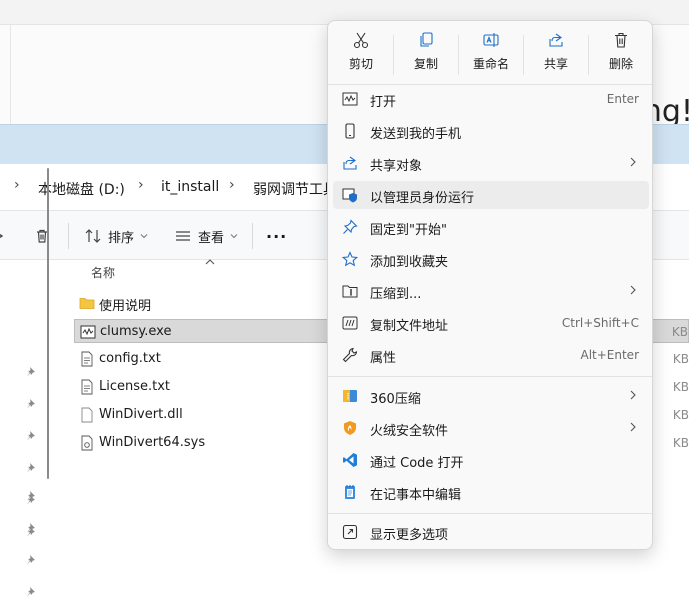 The width and height of the screenshot is (689, 601). Describe the element at coordinates (183, 236) in the screenshot. I see `view-list-icon` at that location.